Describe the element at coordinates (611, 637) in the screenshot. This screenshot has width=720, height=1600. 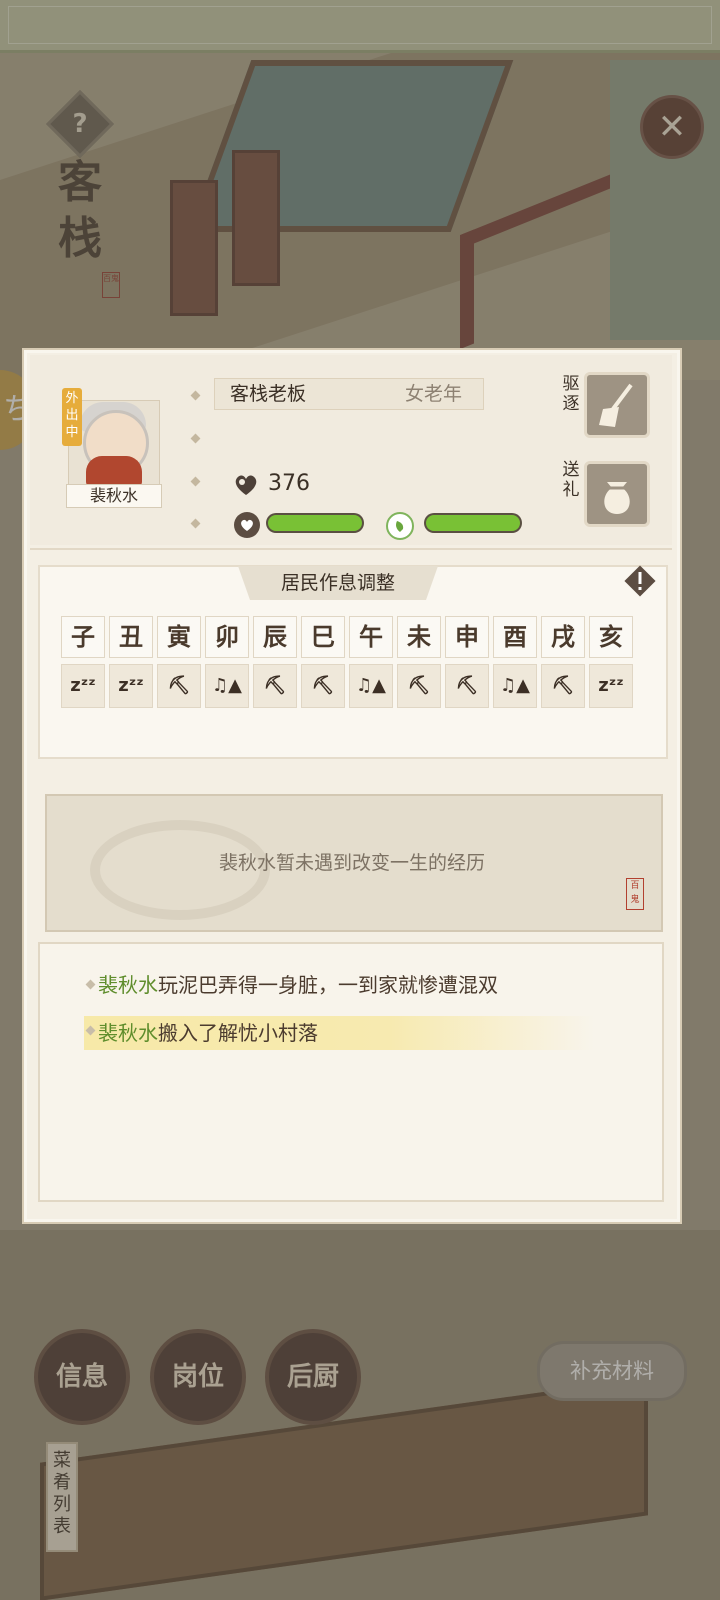
I see `hour-cell: 亥` at that location.